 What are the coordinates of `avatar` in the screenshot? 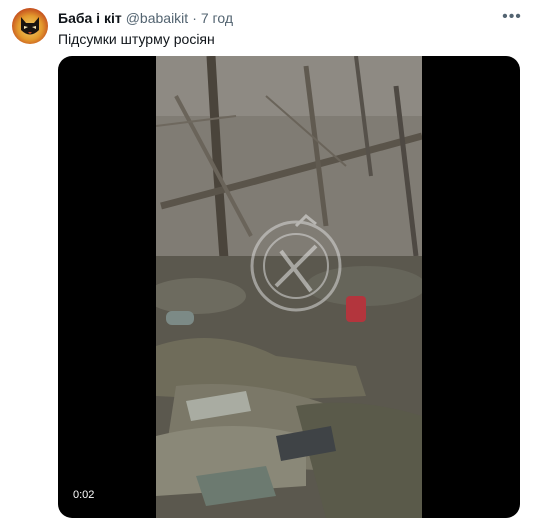 It's located at (30, 26).